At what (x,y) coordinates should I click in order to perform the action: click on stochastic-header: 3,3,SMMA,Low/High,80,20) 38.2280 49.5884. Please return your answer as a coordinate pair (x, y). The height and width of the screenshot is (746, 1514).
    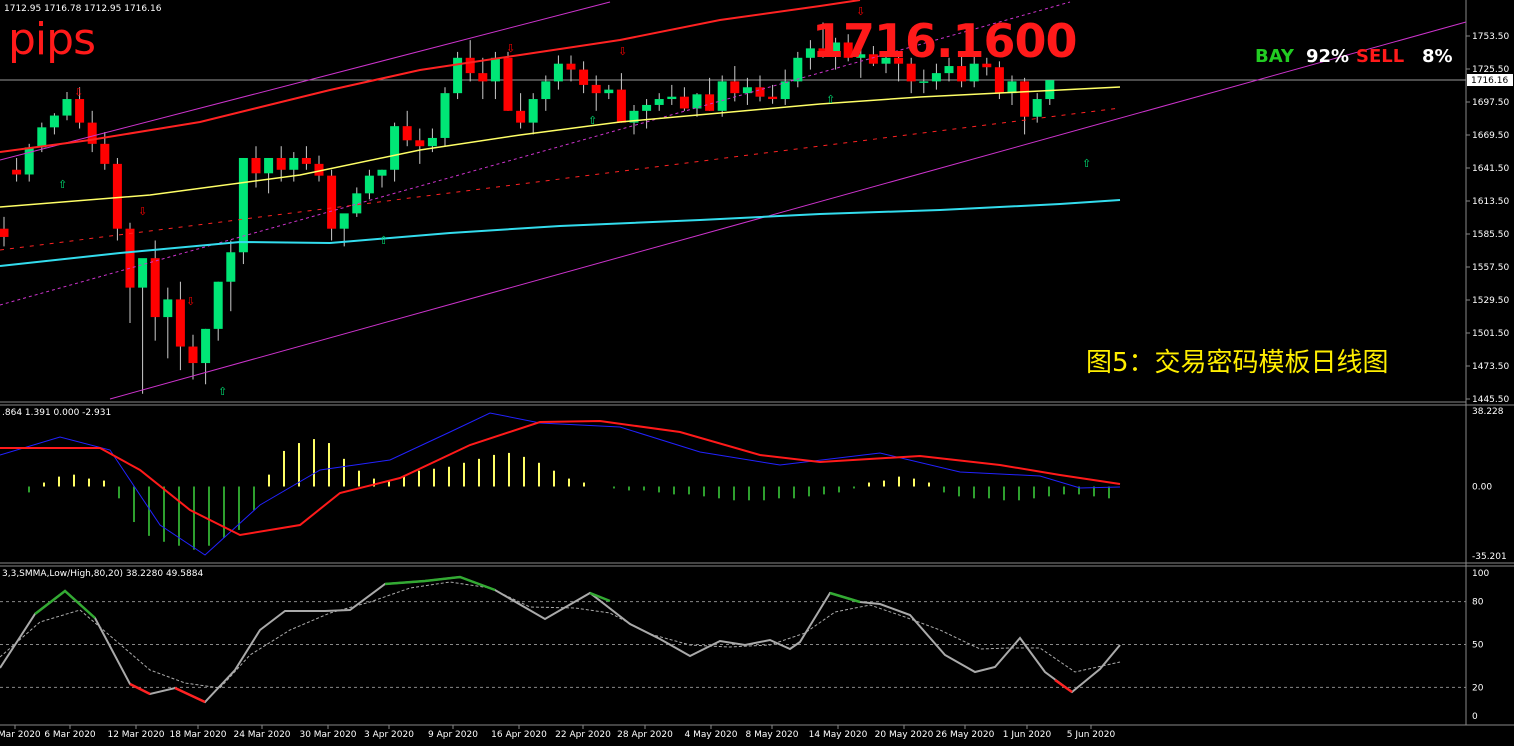
    Looking at the image, I should click on (103, 574).